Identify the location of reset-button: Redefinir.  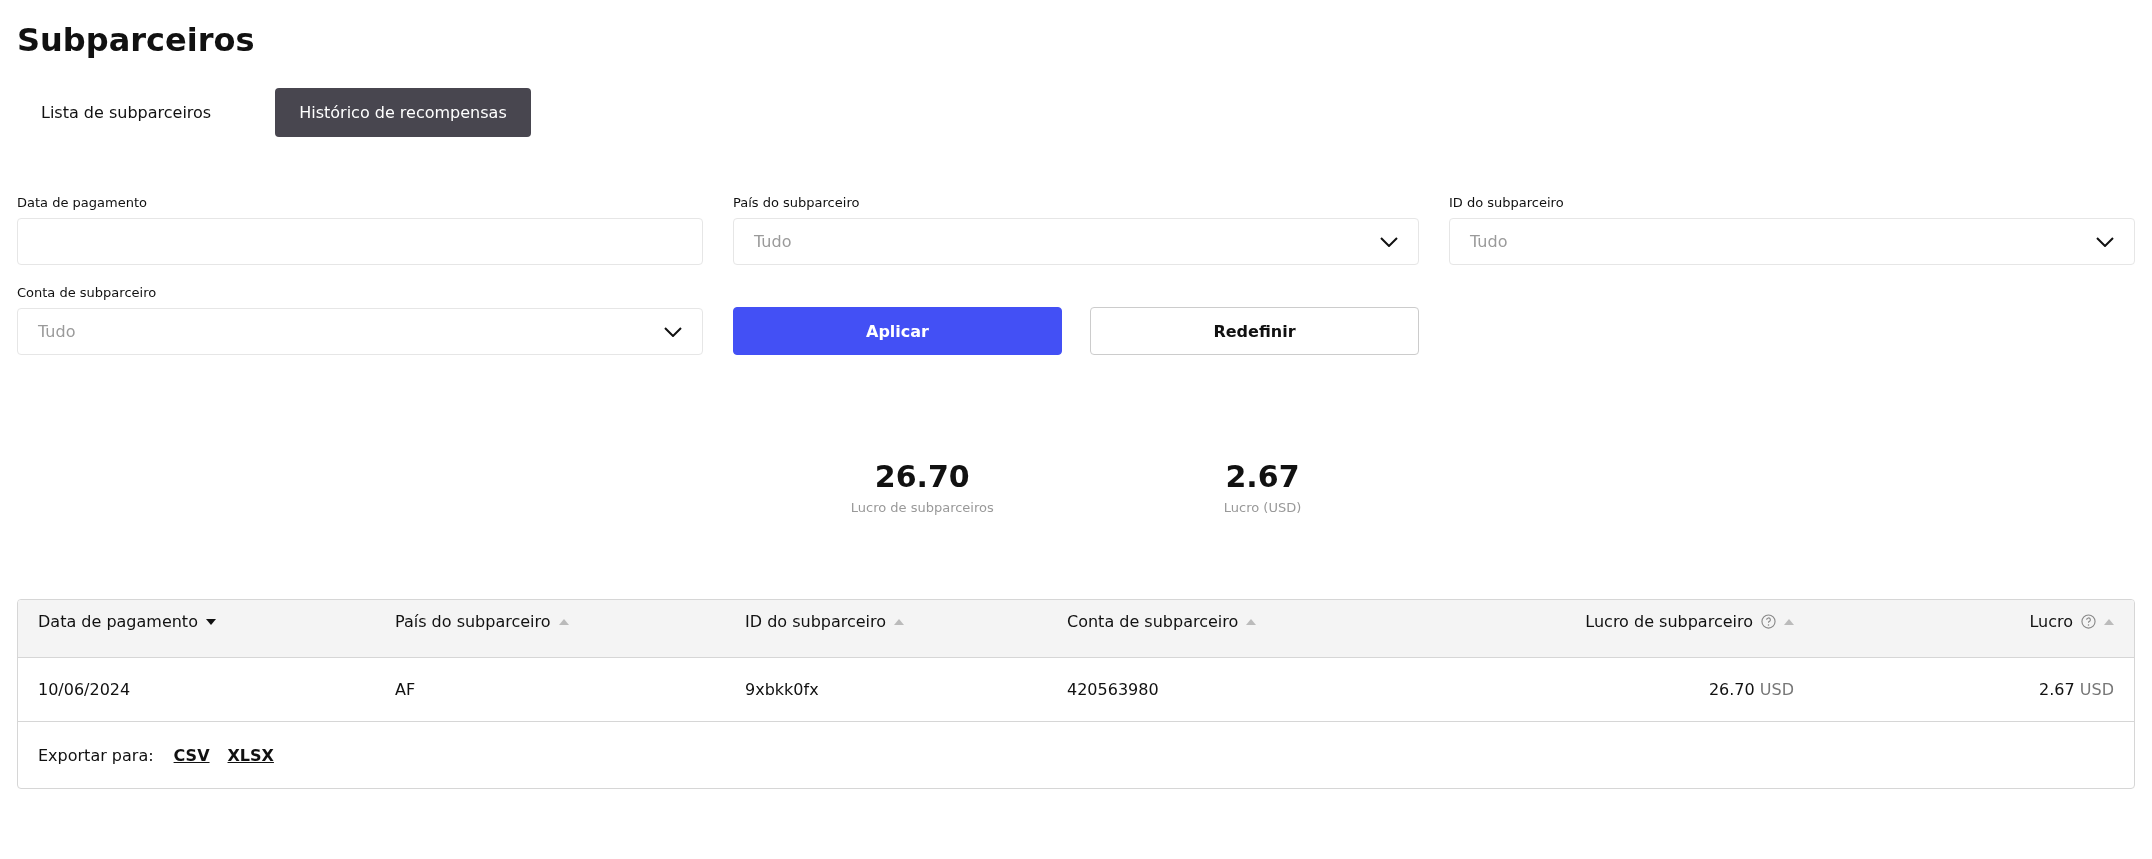
(1254, 331).